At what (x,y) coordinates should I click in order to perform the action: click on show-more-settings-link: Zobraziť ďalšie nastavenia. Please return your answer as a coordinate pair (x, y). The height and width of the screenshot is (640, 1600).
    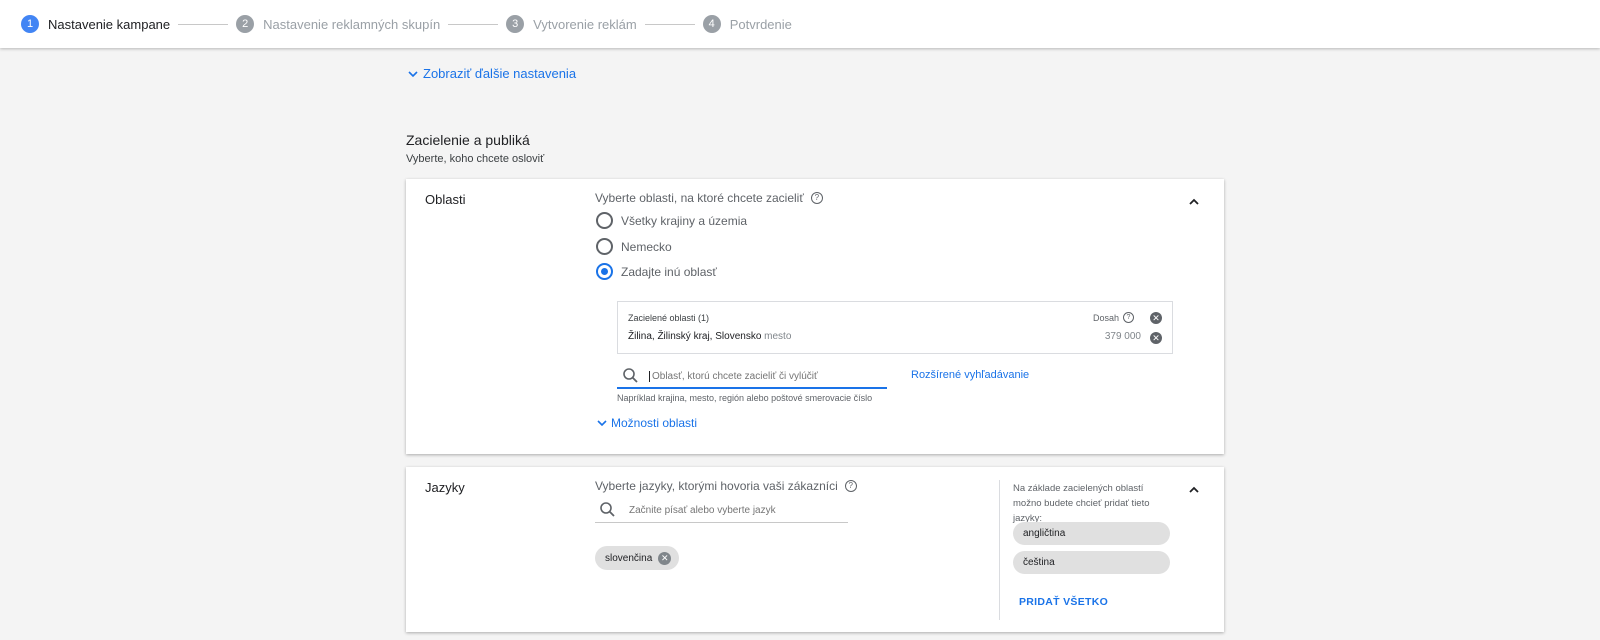
    Looking at the image, I should click on (491, 73).